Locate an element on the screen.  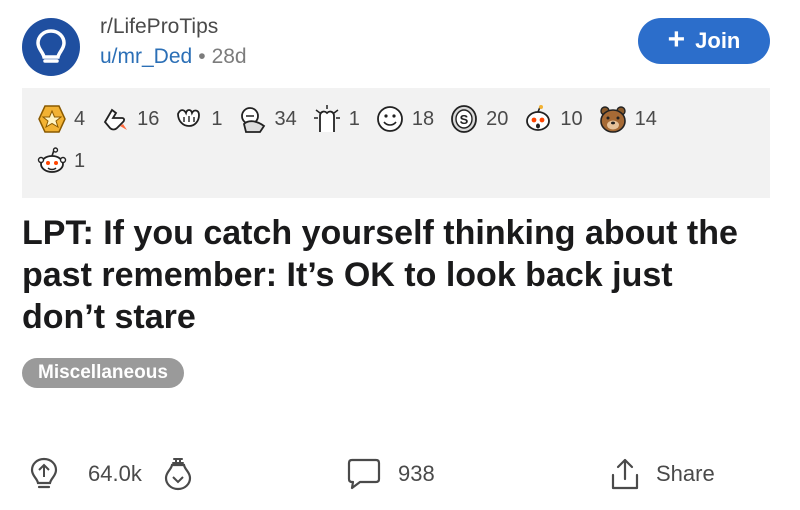
award-item: S 20 is located at coordinates (478, 119).